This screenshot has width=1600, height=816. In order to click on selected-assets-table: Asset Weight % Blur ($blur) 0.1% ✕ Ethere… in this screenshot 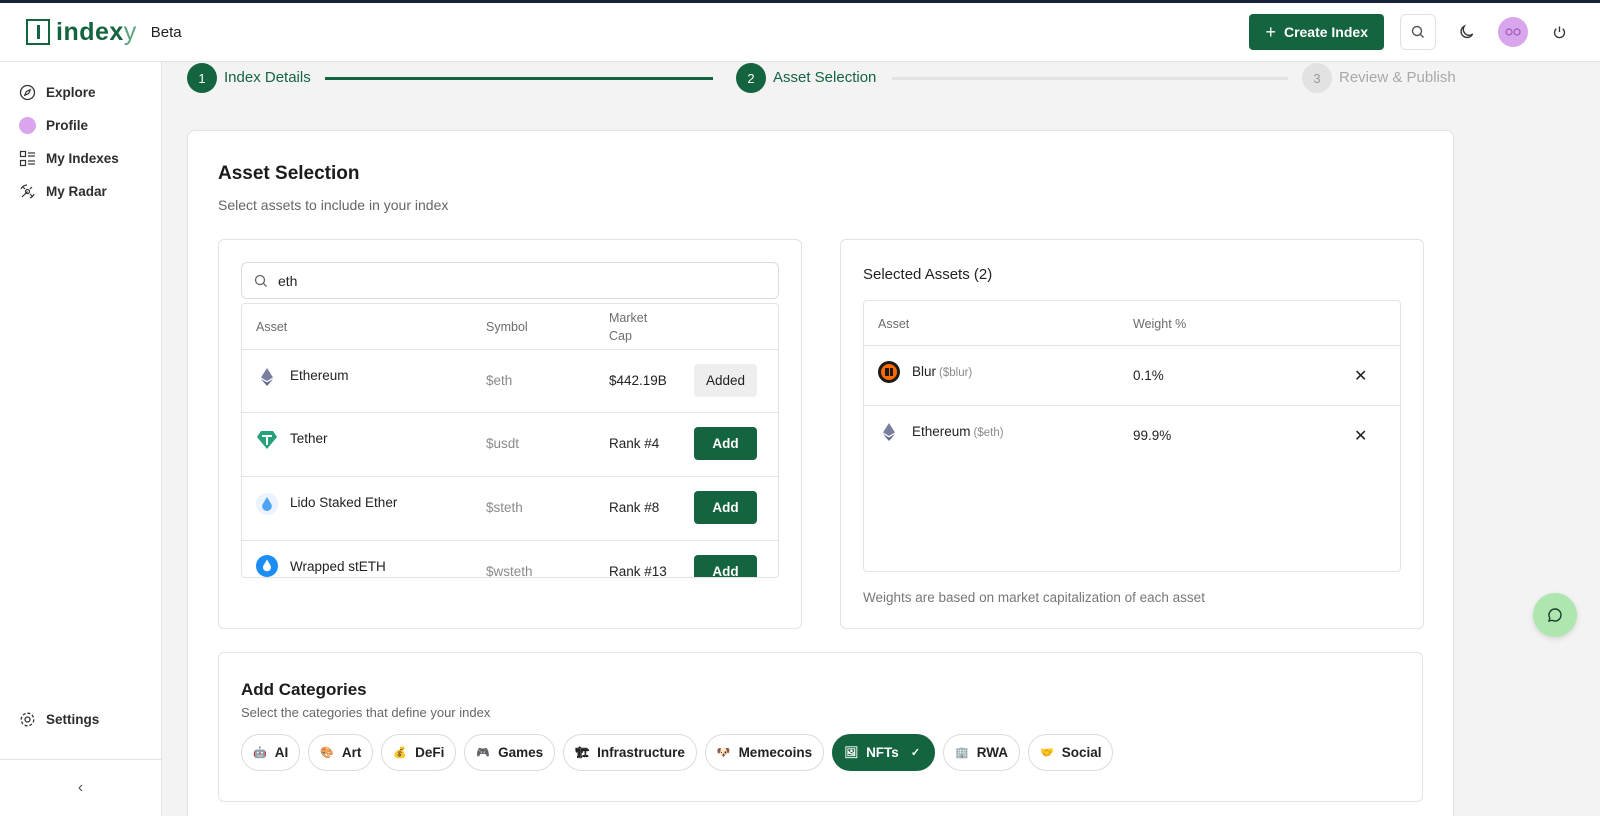, I will do `click(1132, 436)`.